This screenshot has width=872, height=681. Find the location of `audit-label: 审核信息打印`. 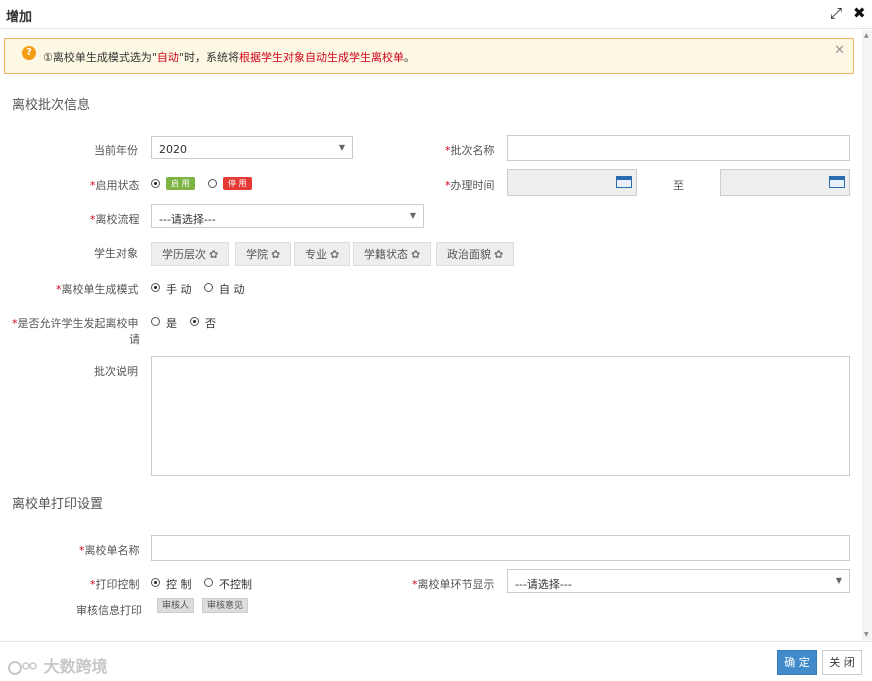

audit-label: 审核信息打印 is located at coordinates (109, 610).